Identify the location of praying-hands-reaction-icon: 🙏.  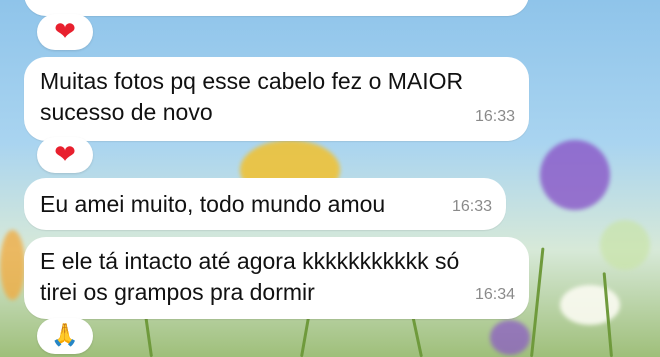
(65, 335).